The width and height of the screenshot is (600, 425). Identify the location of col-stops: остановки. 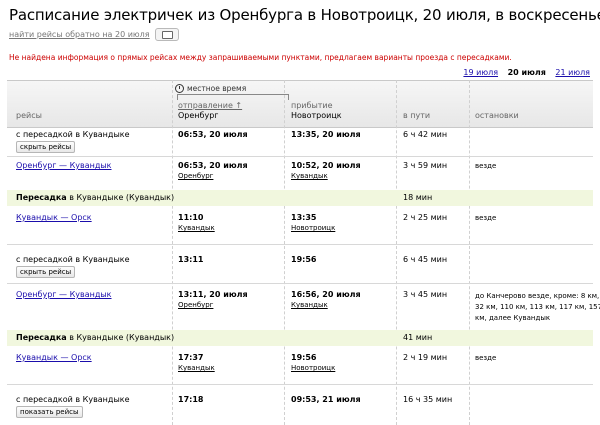
(497, 115).